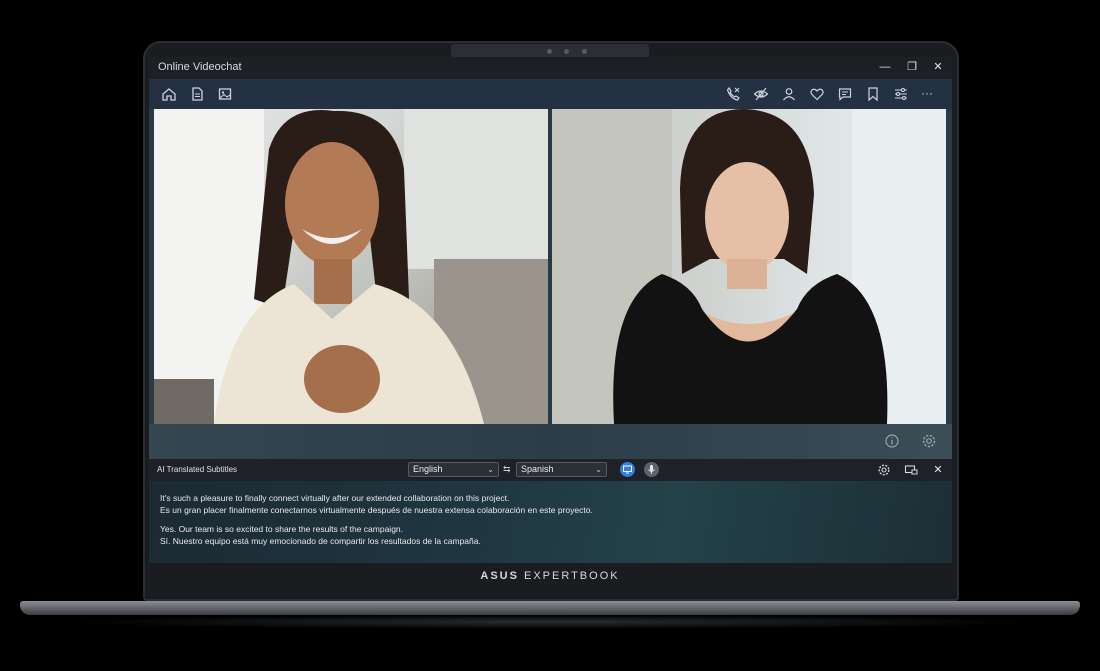 The image size is (1100, 671). What do you see at coordinates (200, 67) in the screenshot?
I see `window-title: Online Videochat` at bounding box center [200, 67].